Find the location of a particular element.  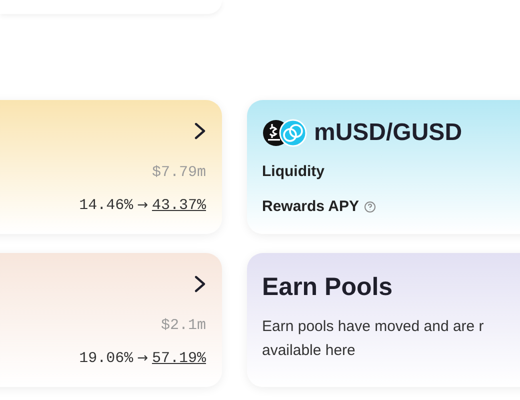

base-apy: 19.06% is located at coordinates (106, 358).